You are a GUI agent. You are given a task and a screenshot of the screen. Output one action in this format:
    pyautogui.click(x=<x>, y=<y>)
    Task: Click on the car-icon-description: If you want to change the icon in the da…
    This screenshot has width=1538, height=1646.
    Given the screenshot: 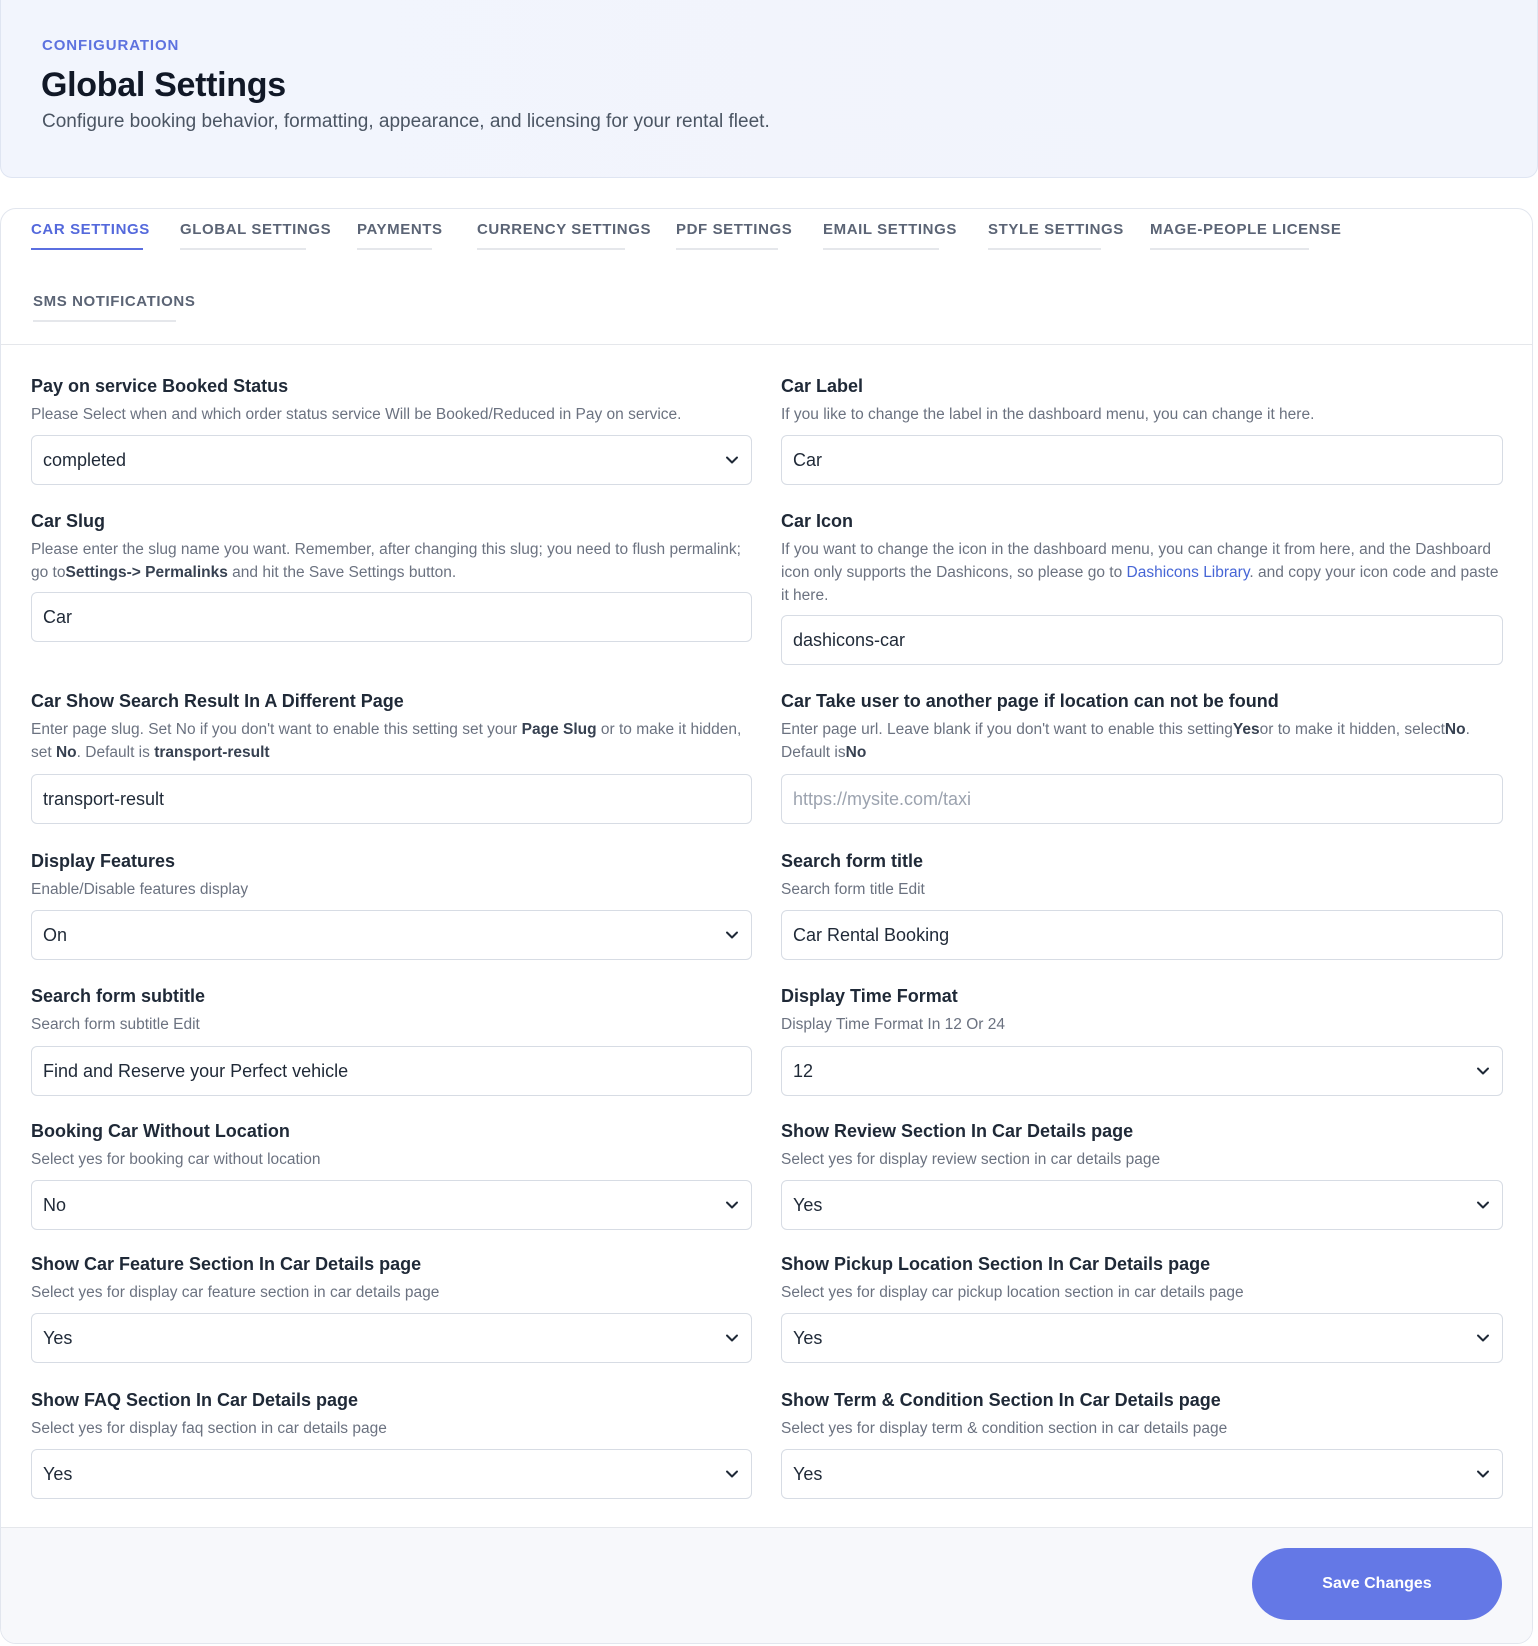 What is the action you would take?
    pyautogui.click(x=1140, y=572)
    